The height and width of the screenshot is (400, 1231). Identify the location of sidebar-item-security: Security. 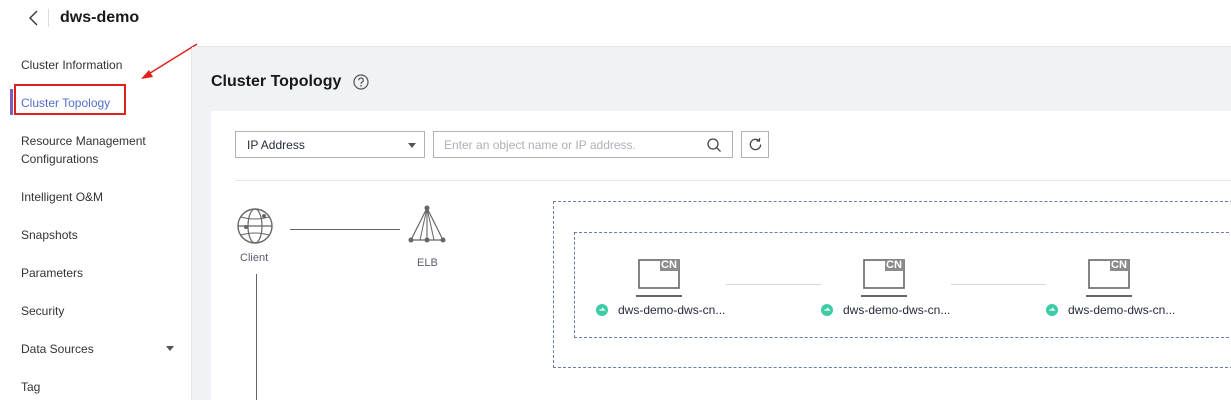
(42, 311).